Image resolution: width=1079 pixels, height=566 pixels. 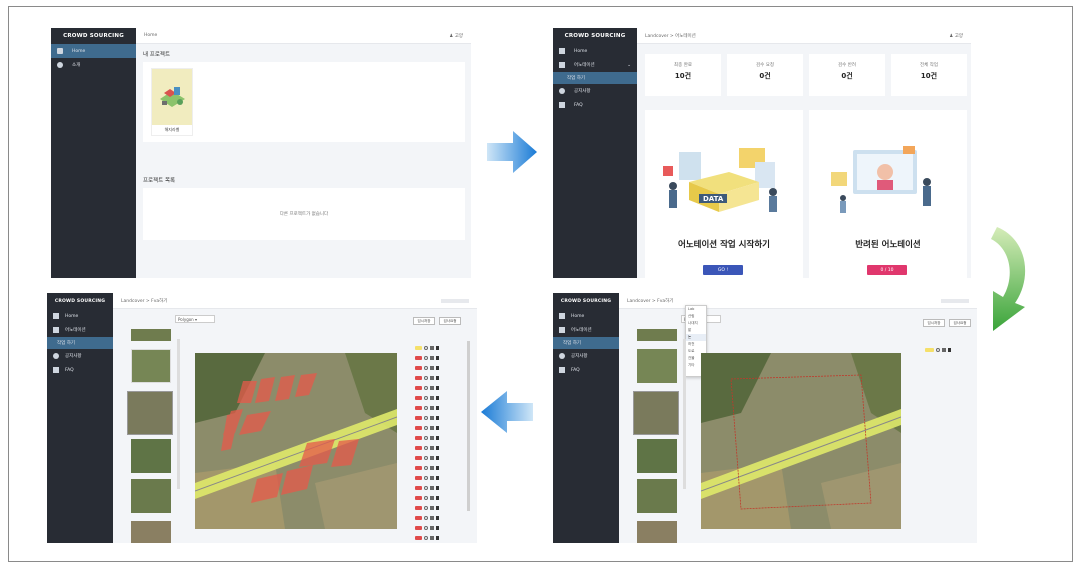 What do you see at coordinates (696, 344) in the screenshot?
I see `dropdown-option: 하천` at bounding box center [696, 344].